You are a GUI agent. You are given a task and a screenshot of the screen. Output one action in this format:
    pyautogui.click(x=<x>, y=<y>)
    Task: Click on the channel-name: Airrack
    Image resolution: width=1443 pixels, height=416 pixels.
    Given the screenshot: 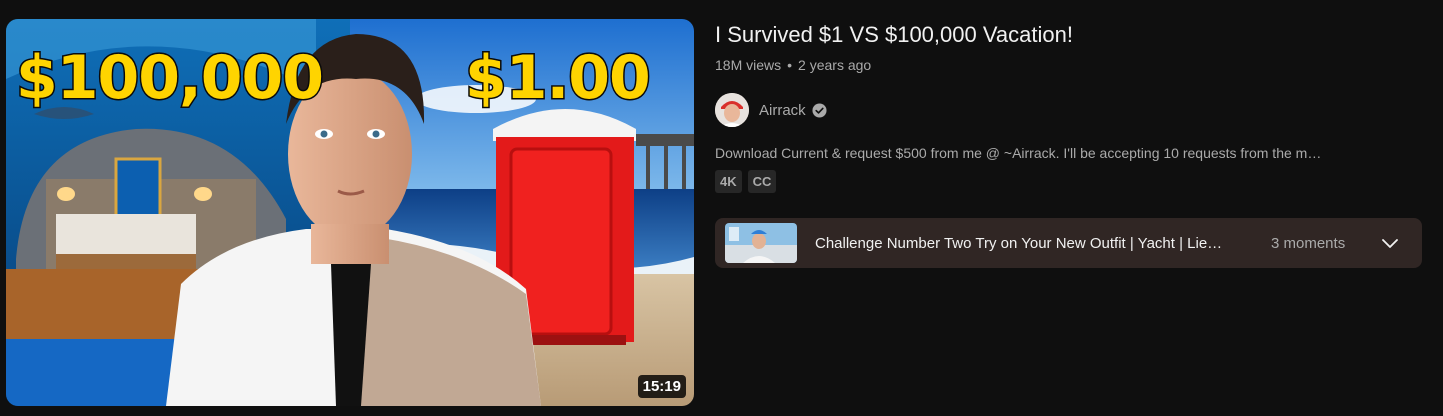 What is the action you would take?
    pyautogui.click(x=782, y=110)
    